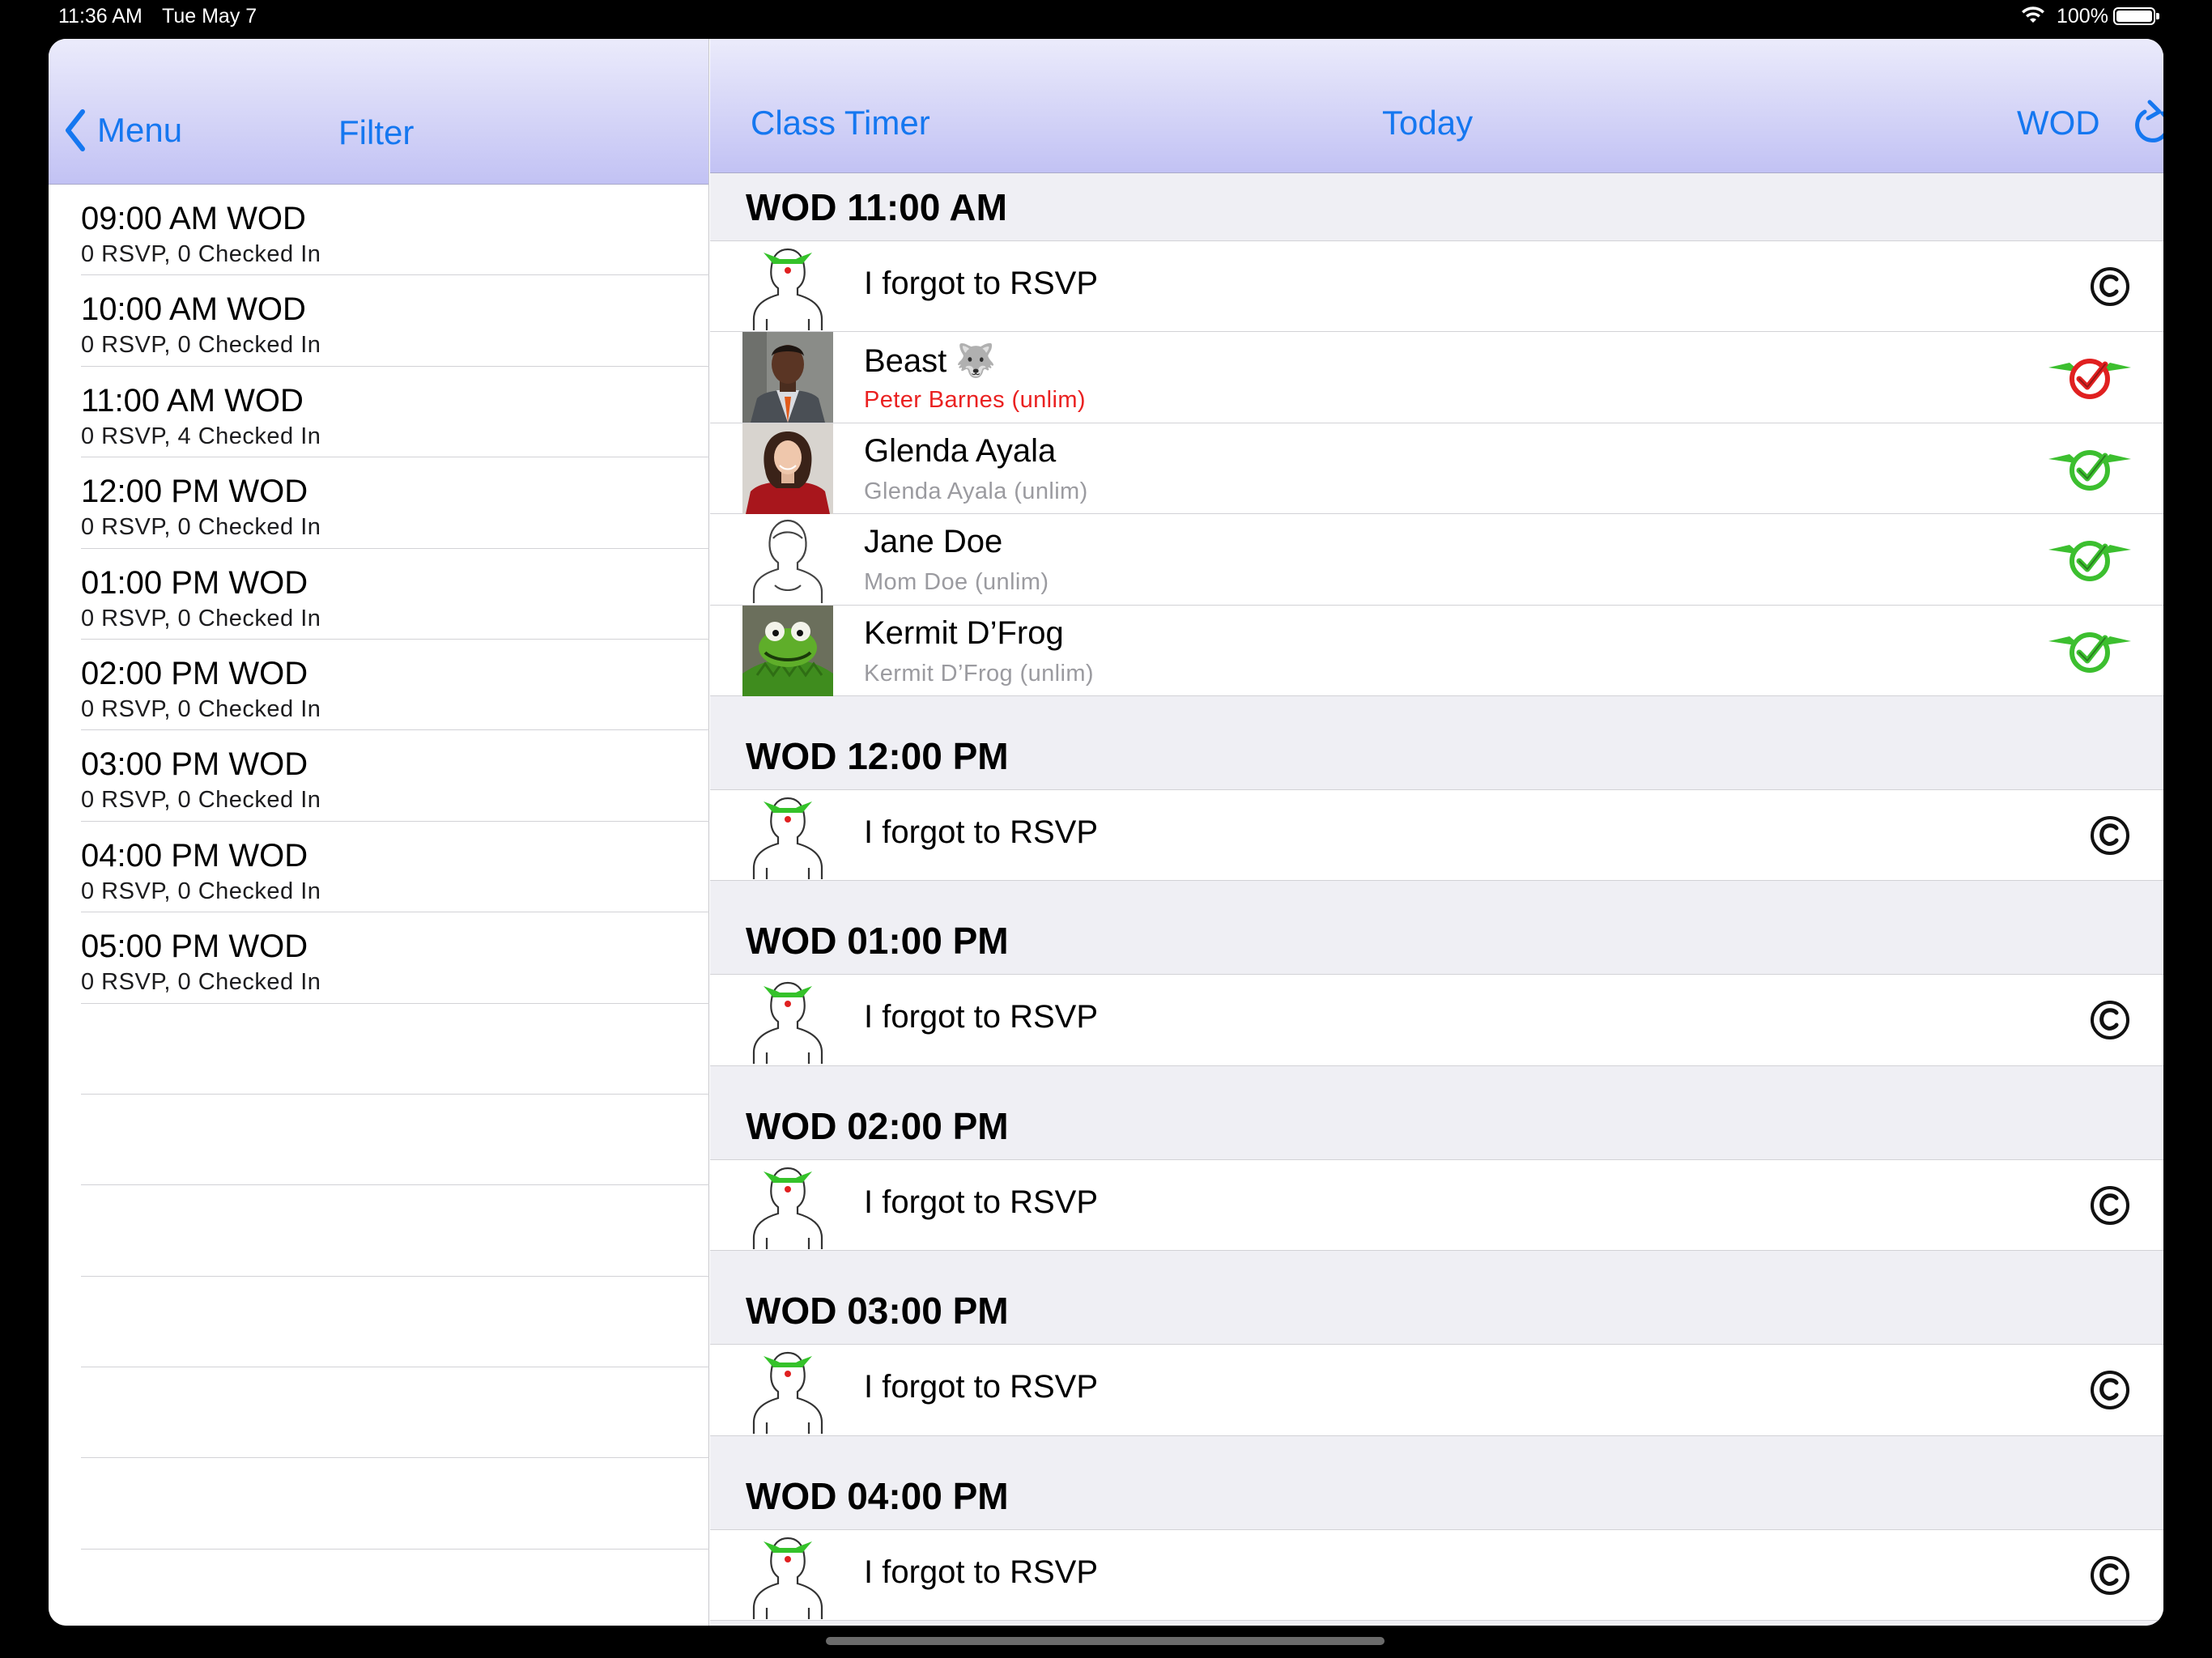 Image resolution: width=2212 pixels, height=1658 pixels. I want to click on filter-button: Filter, so click(376, 132).